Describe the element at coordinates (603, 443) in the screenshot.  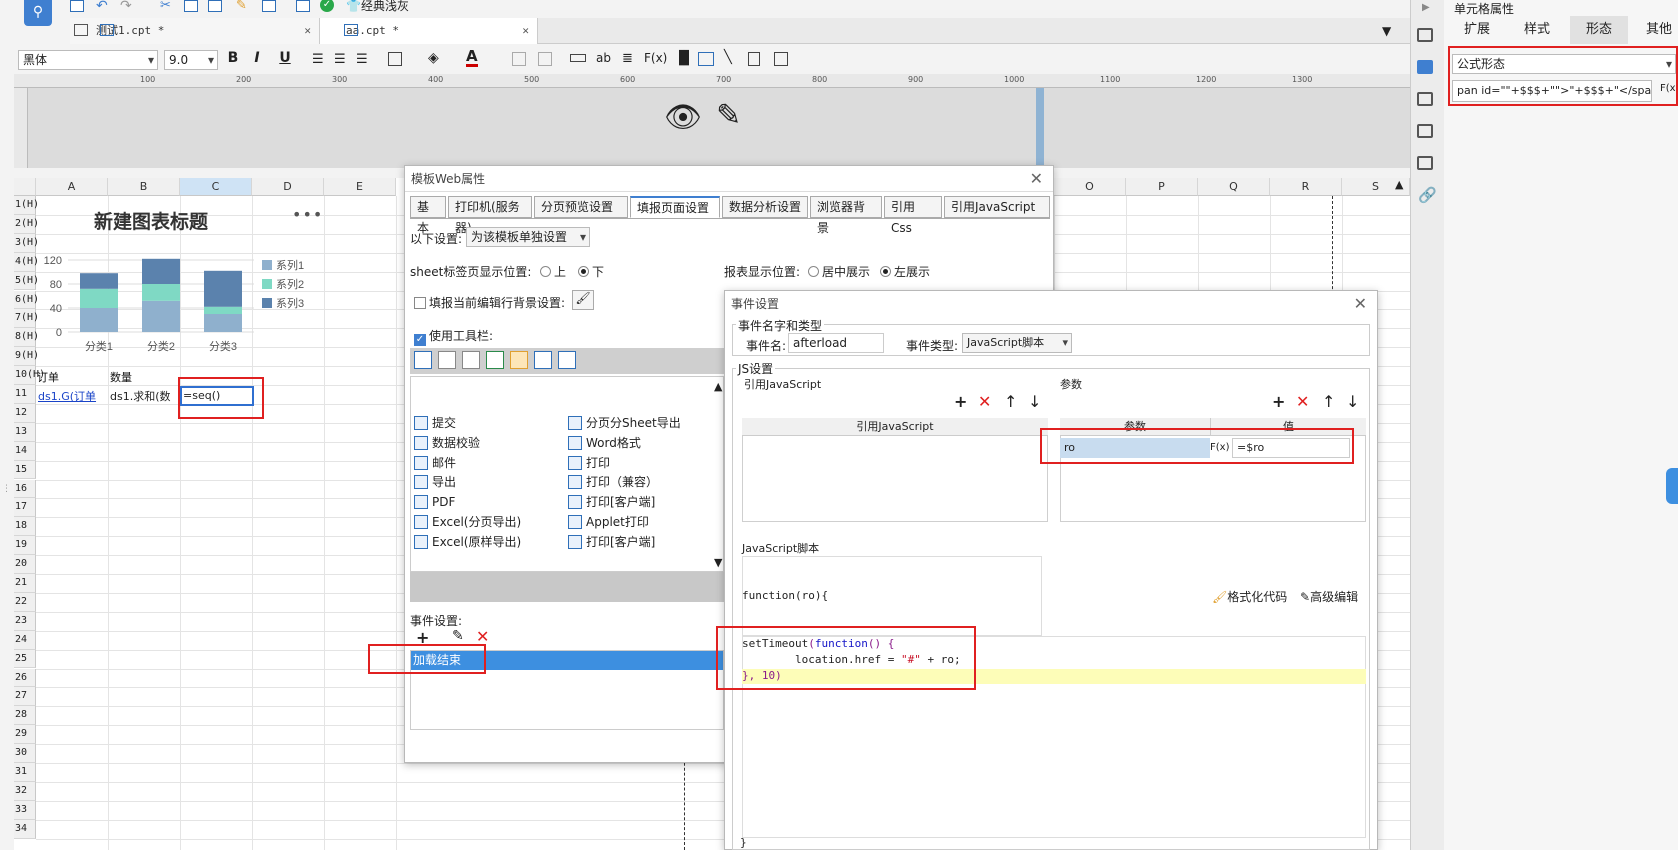
I see `toolbar-button-item: Word格式` at that location.